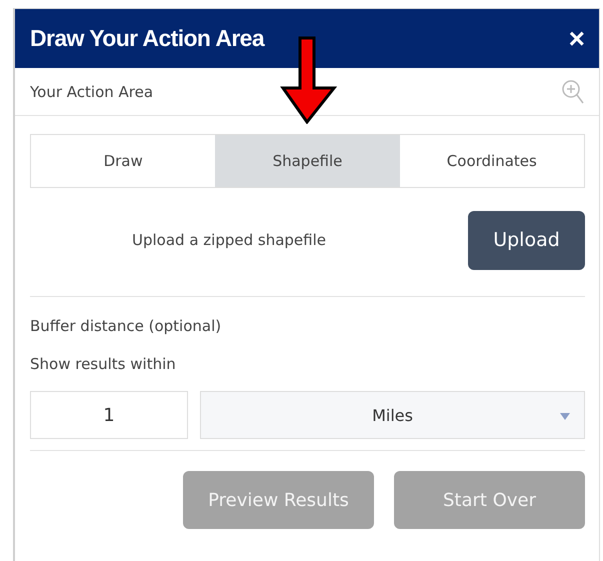 This screenshot has height=561, width=603. Describe the element at coordinates (309, 80) in the screenshot. I see `arrow-icon` at that location.